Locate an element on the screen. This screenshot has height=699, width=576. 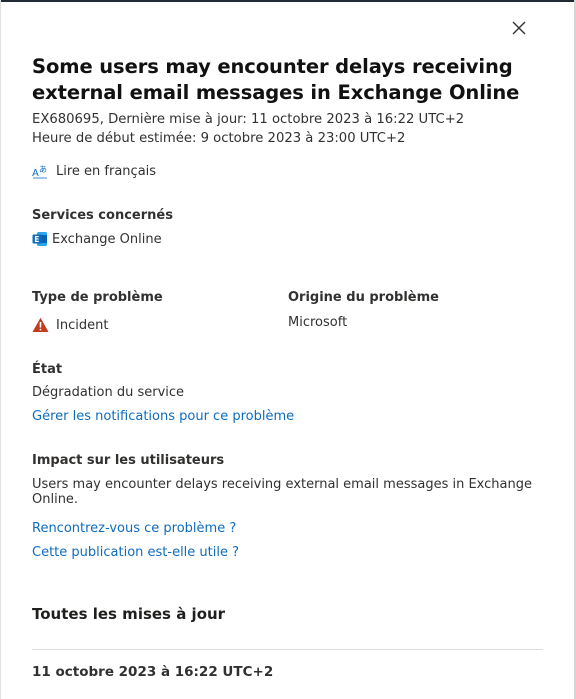
close-button is located at coordinates (519, 28).